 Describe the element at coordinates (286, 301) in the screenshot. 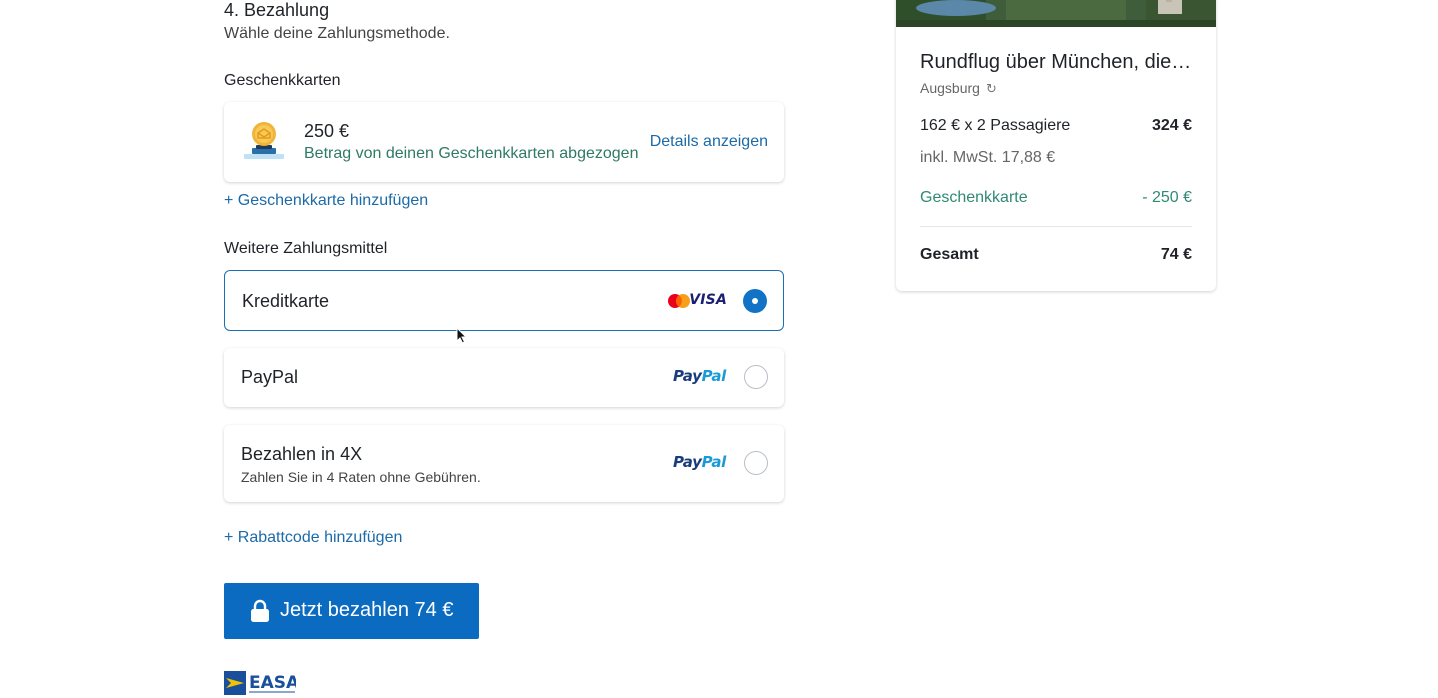

I see `payment-option-label: Kreditkarte` at that location.